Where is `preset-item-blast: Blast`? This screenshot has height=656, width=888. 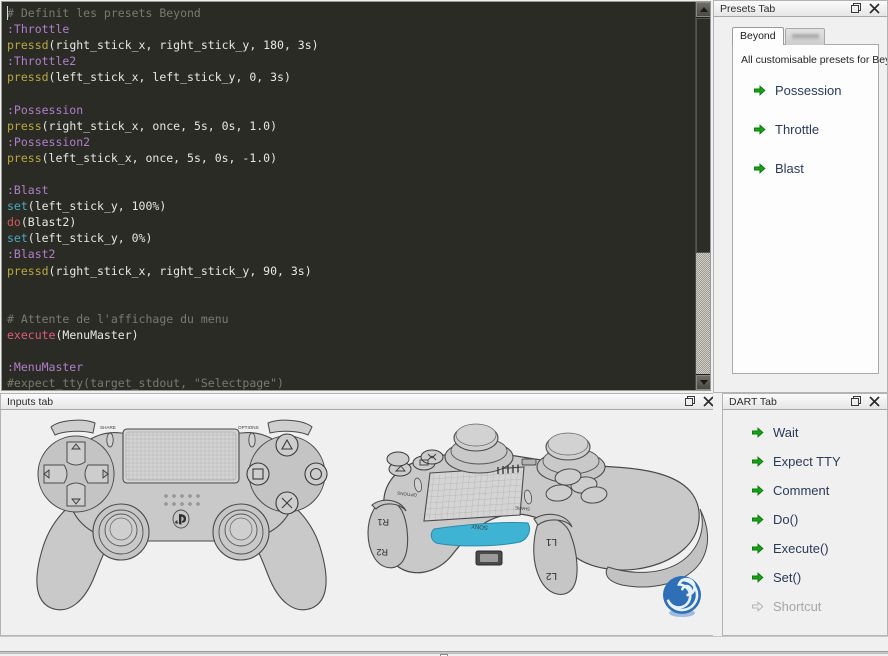 preset-item-blast: Blast is located at coordinates (805, 168).